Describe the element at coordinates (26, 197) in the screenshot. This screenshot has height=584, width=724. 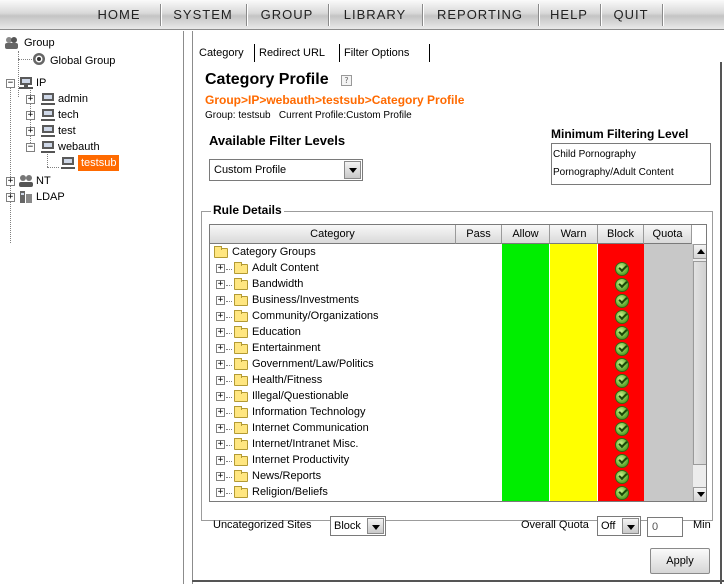
I see `ldap-directory-icon` at that location.